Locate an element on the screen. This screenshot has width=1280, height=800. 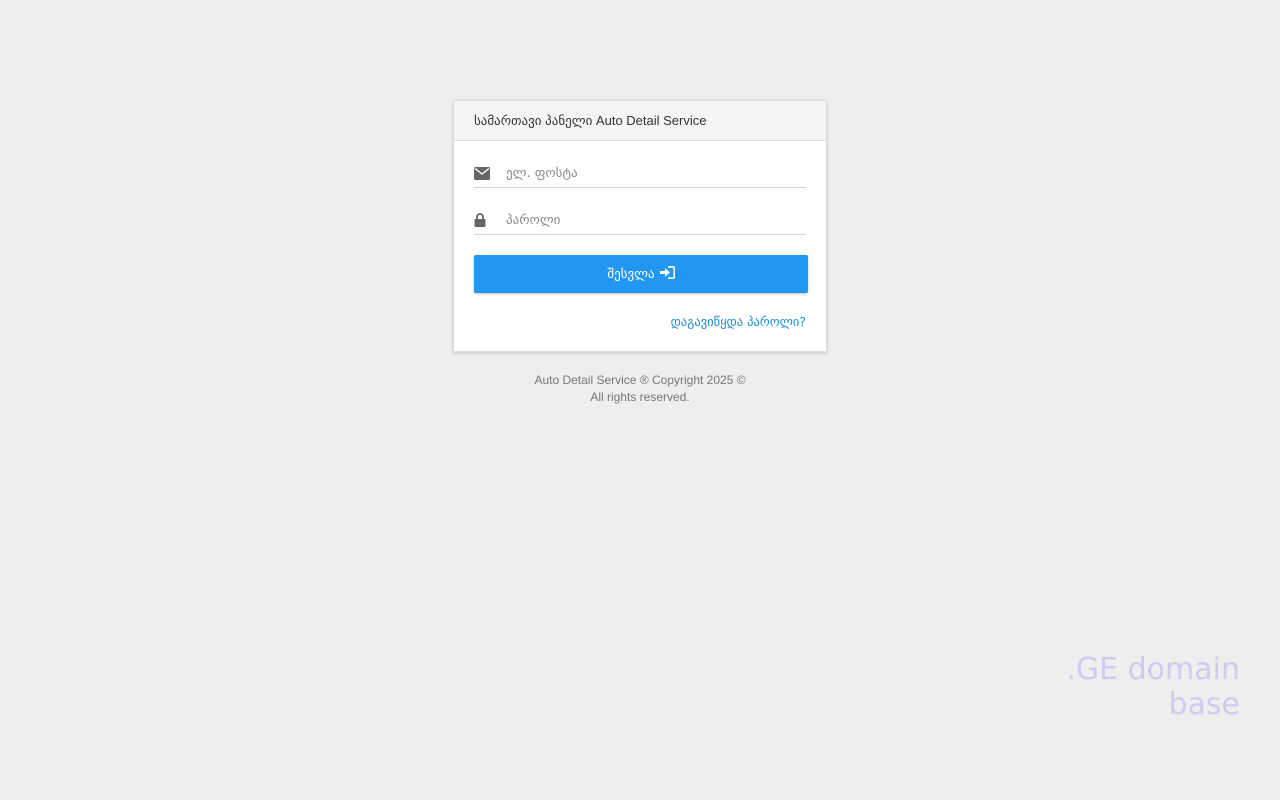
password-row is located at coordinates (640, 211).